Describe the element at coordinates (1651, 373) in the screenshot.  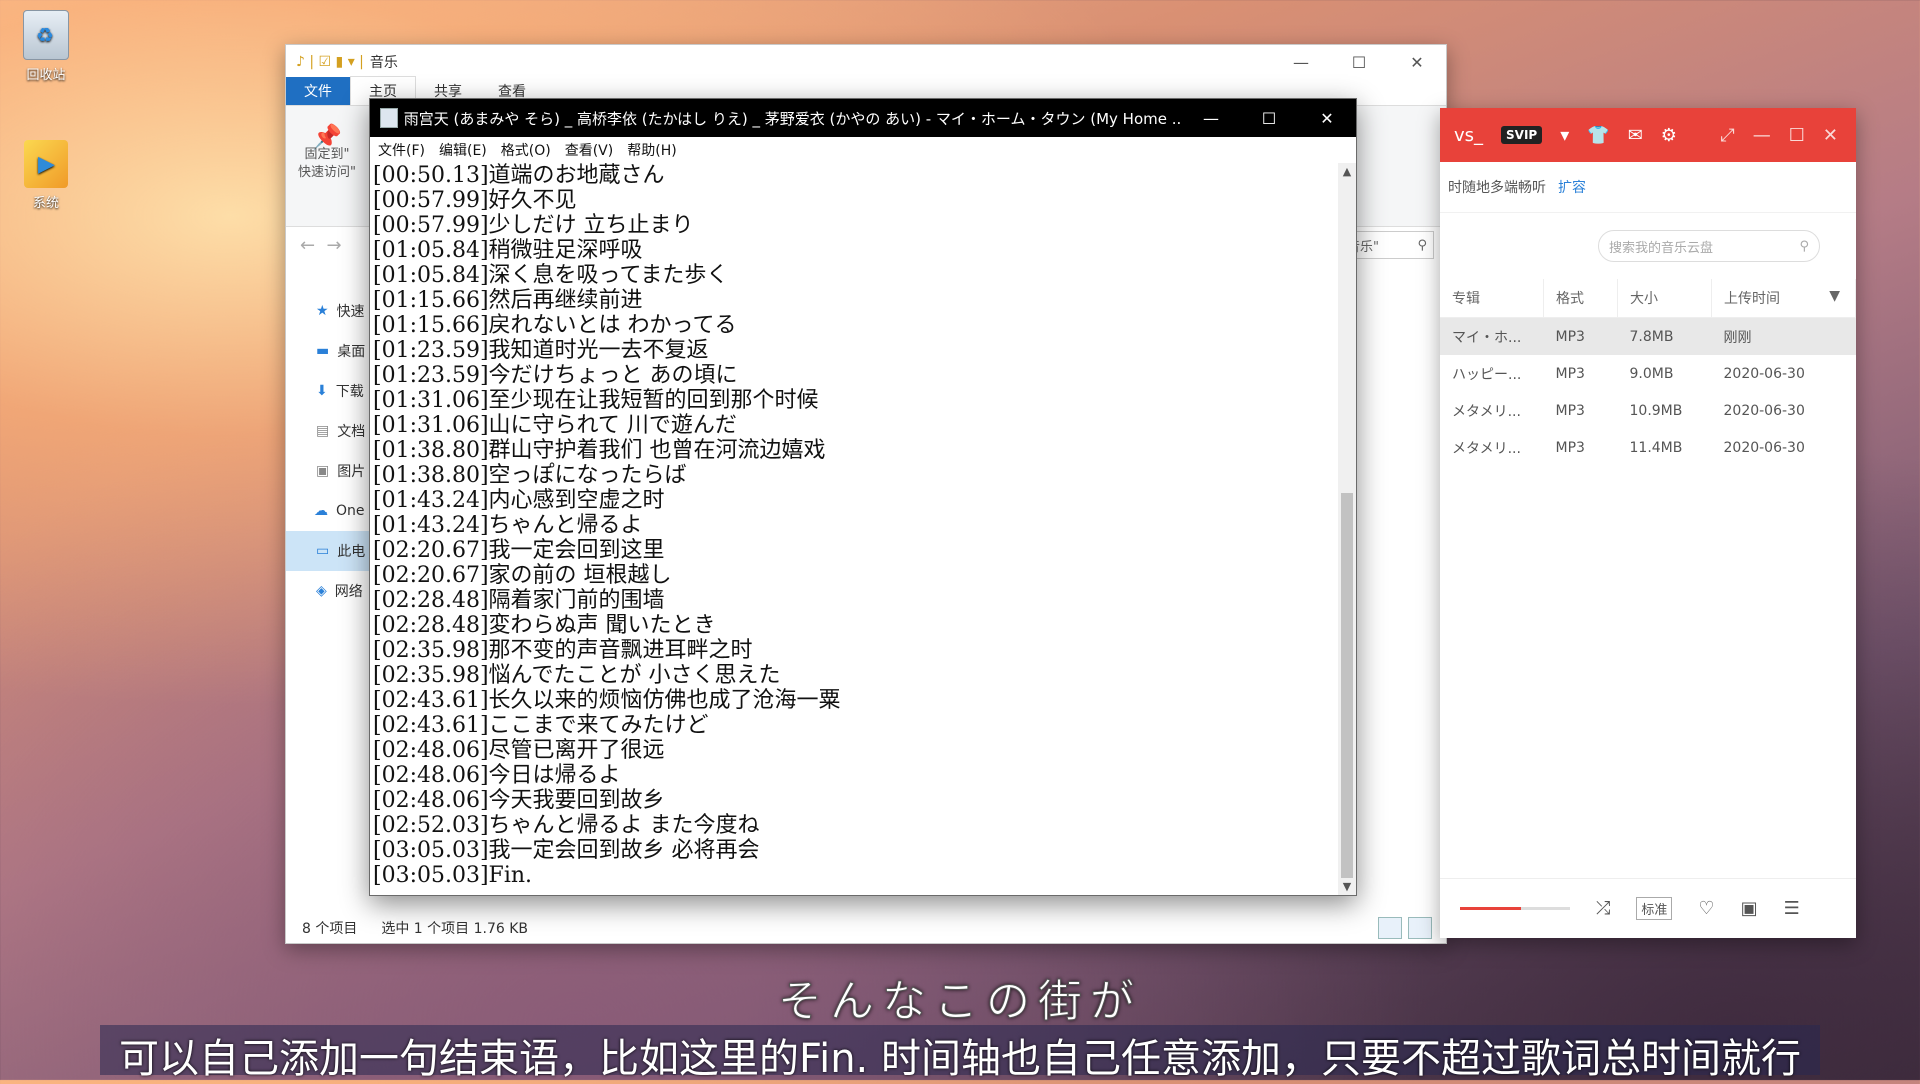
I see `cell-size: 9.0MB` at that location.